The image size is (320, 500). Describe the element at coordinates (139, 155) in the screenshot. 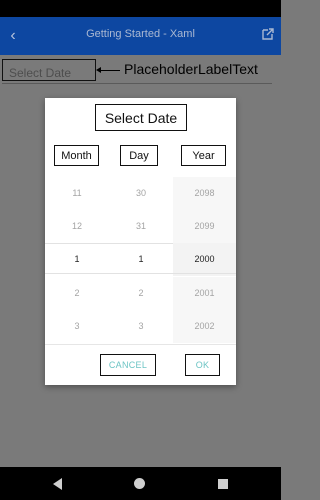

I see `column-header-day: Day` at that location.